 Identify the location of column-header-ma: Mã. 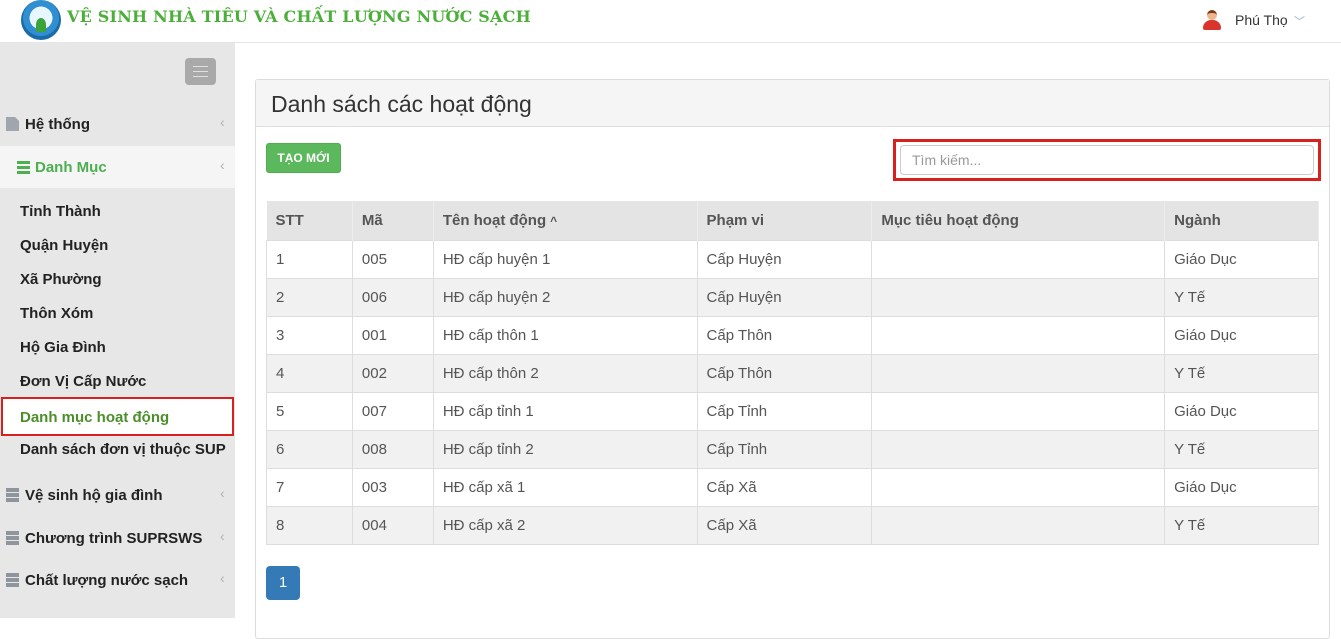
(393, 220).